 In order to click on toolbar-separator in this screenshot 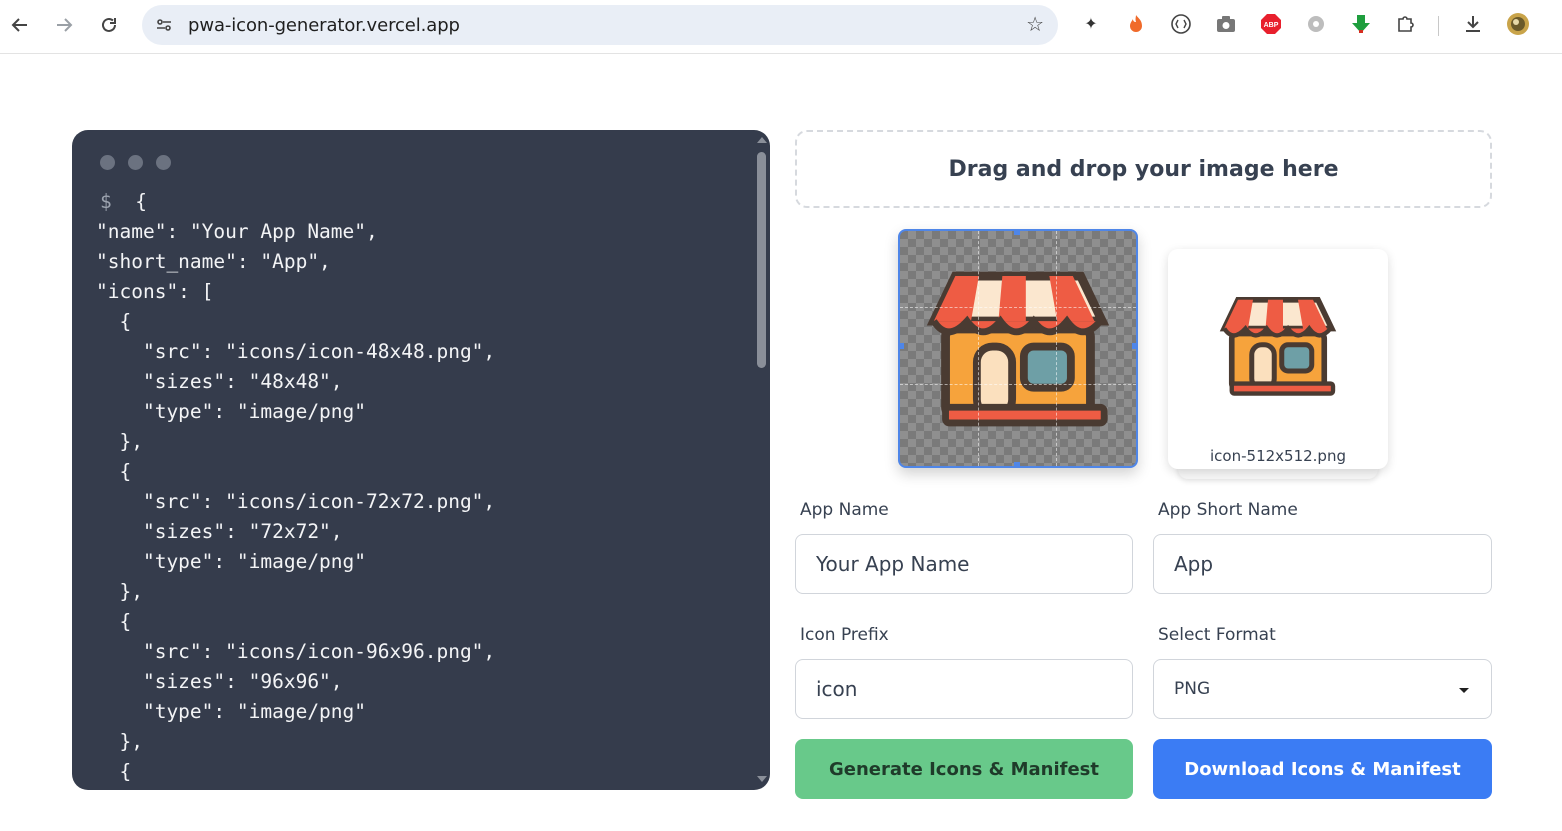, I will do `click(1438, 26)`.